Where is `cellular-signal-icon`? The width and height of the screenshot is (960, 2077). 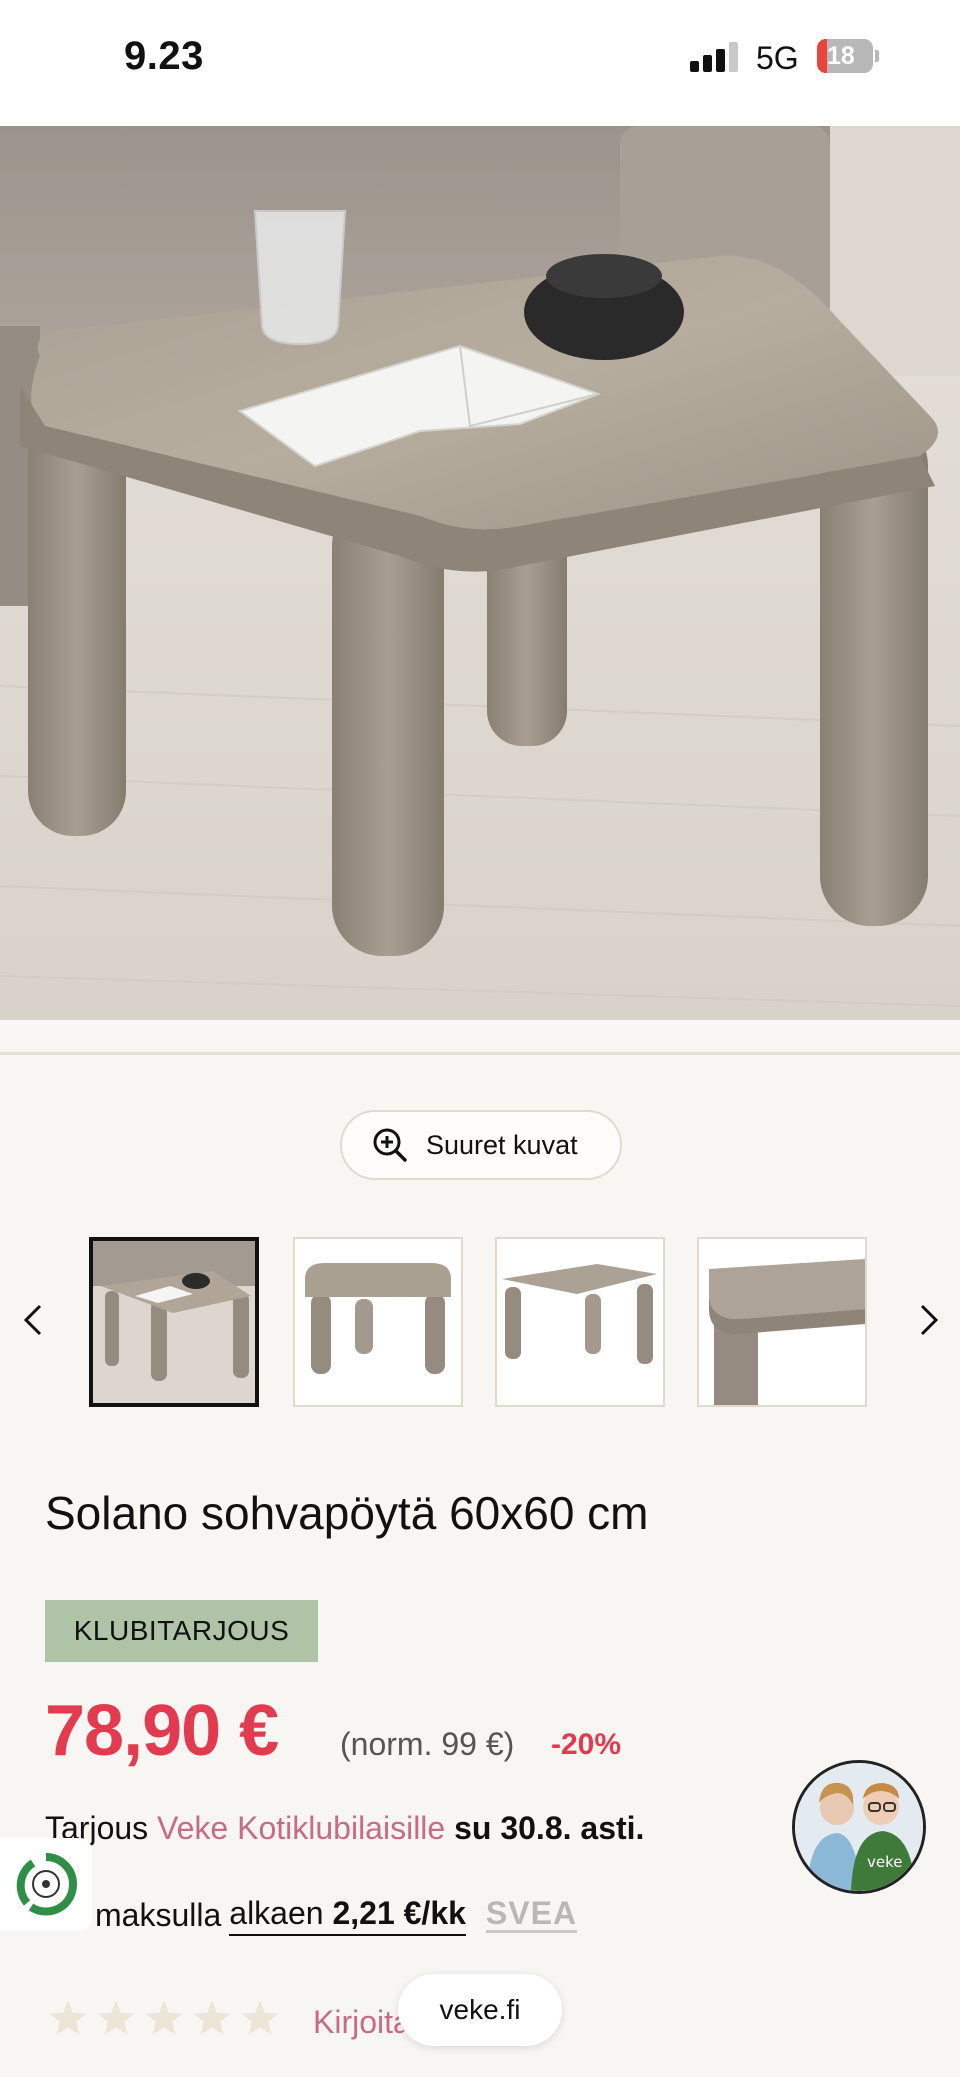
cellular-signal-icon is located at coordinates (716, 57).